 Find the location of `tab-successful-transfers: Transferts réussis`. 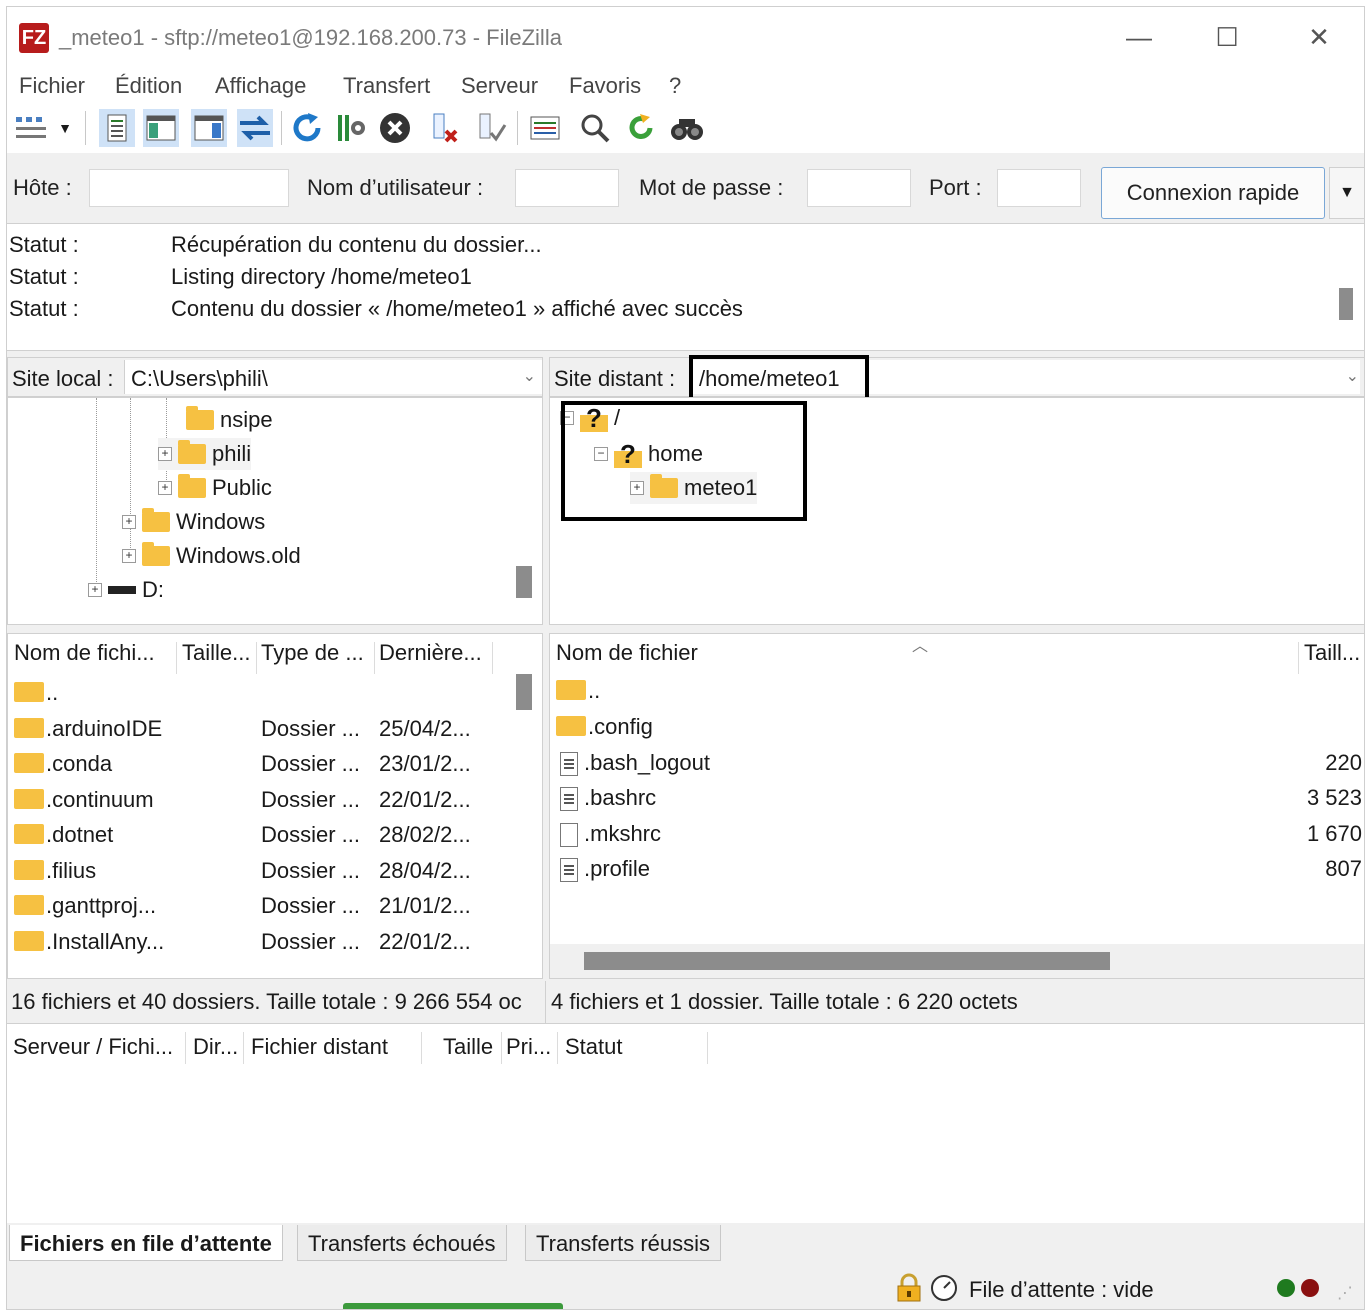

tab-successful-transfers: Transferts réussis is located at coordinates (623, 1243).